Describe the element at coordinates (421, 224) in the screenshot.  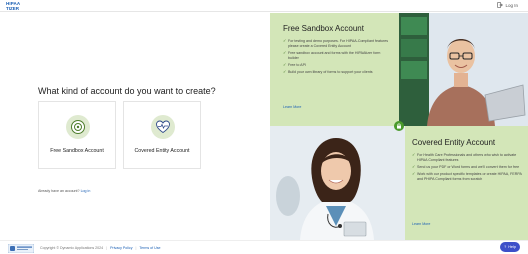
I see `covered-learn-more-link: Learn More` at that location.